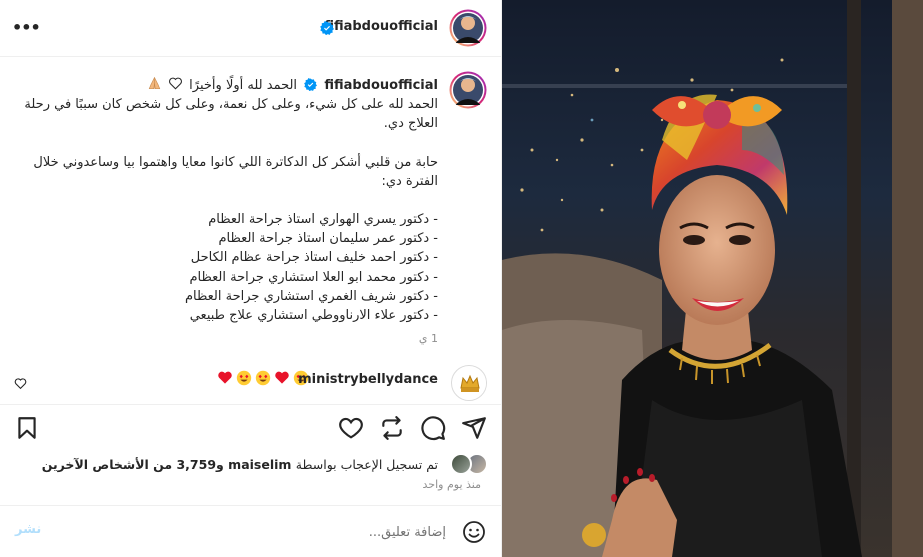 The image size is (923, 557). I want to click on post-time-ago: منذ يوم واحد, so click(452, 484).